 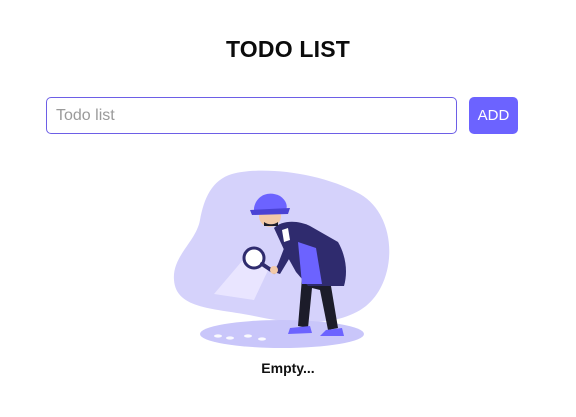 I want to click on illustration-background-blob, so click(x=281, y=246).